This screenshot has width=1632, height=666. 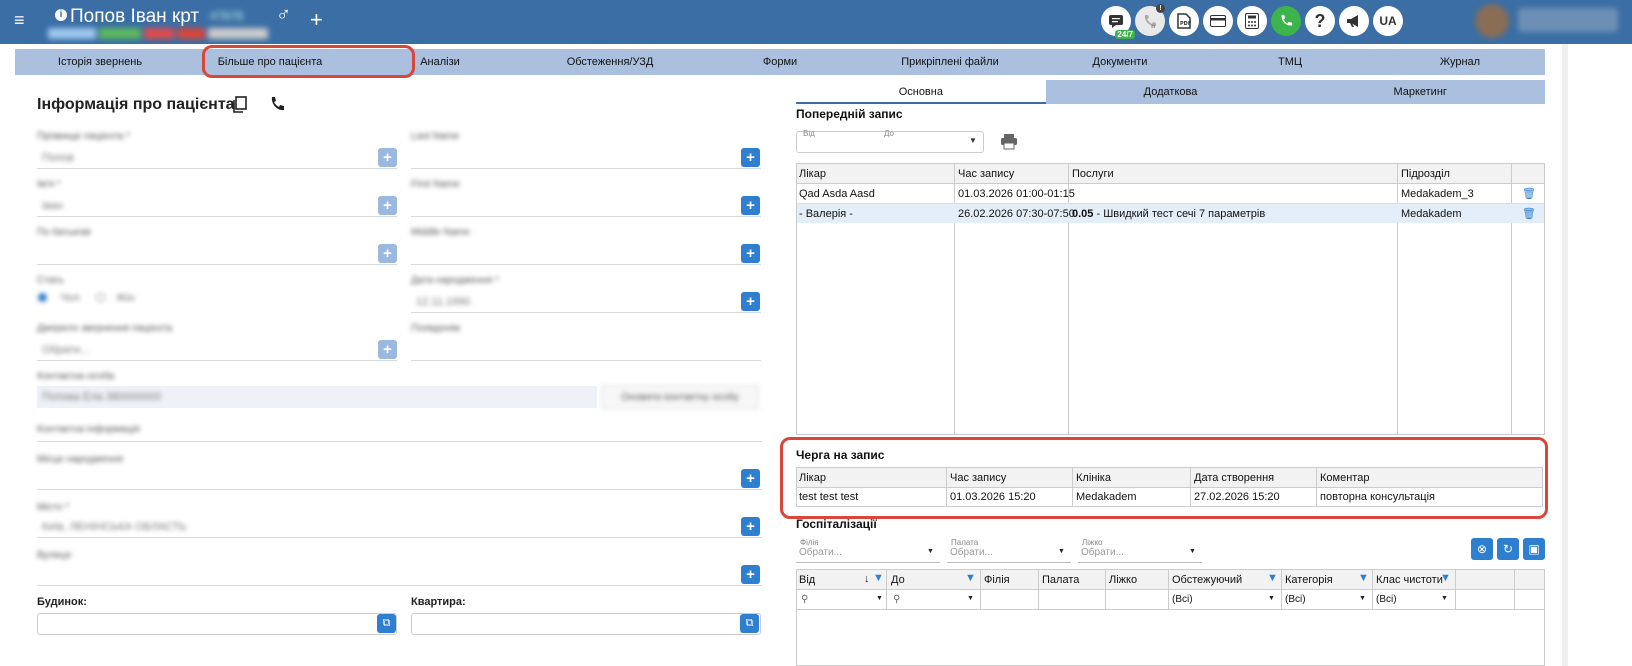 I want to click on contact-info-field, so click(x=399, y=431).